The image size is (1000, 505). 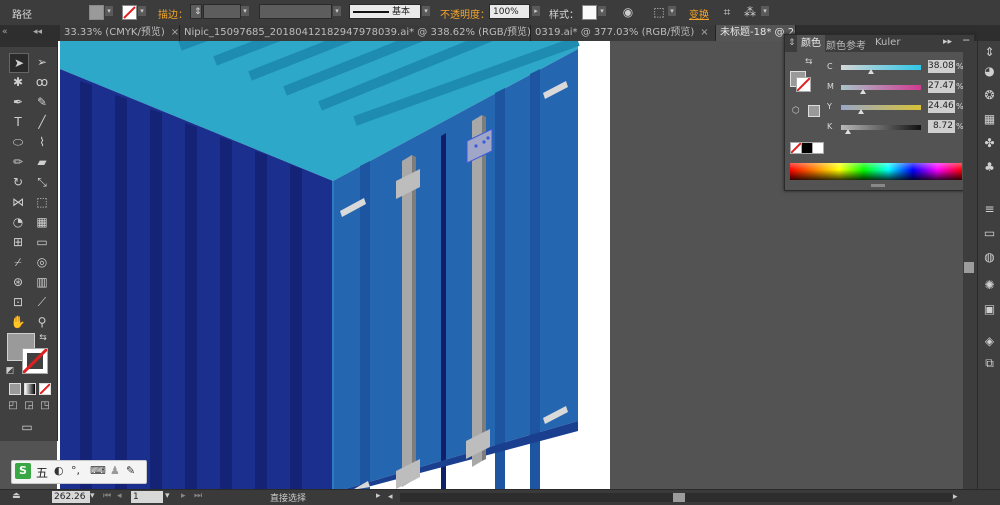 What do you see at coordinates (98, 470) in the screenshot?
I see `keyboard-icon: ⌨` at bounding box center [98, 470].